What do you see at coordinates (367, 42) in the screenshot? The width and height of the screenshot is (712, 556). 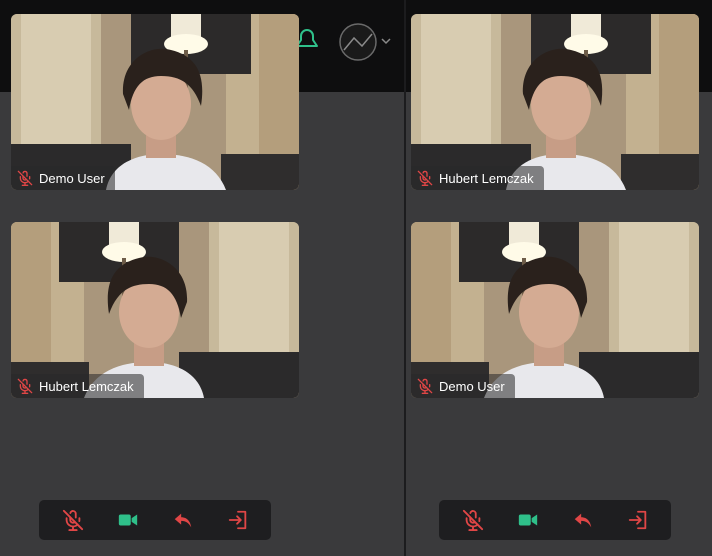 I see `avatar-dropdown` at bounding box center [367, 42].